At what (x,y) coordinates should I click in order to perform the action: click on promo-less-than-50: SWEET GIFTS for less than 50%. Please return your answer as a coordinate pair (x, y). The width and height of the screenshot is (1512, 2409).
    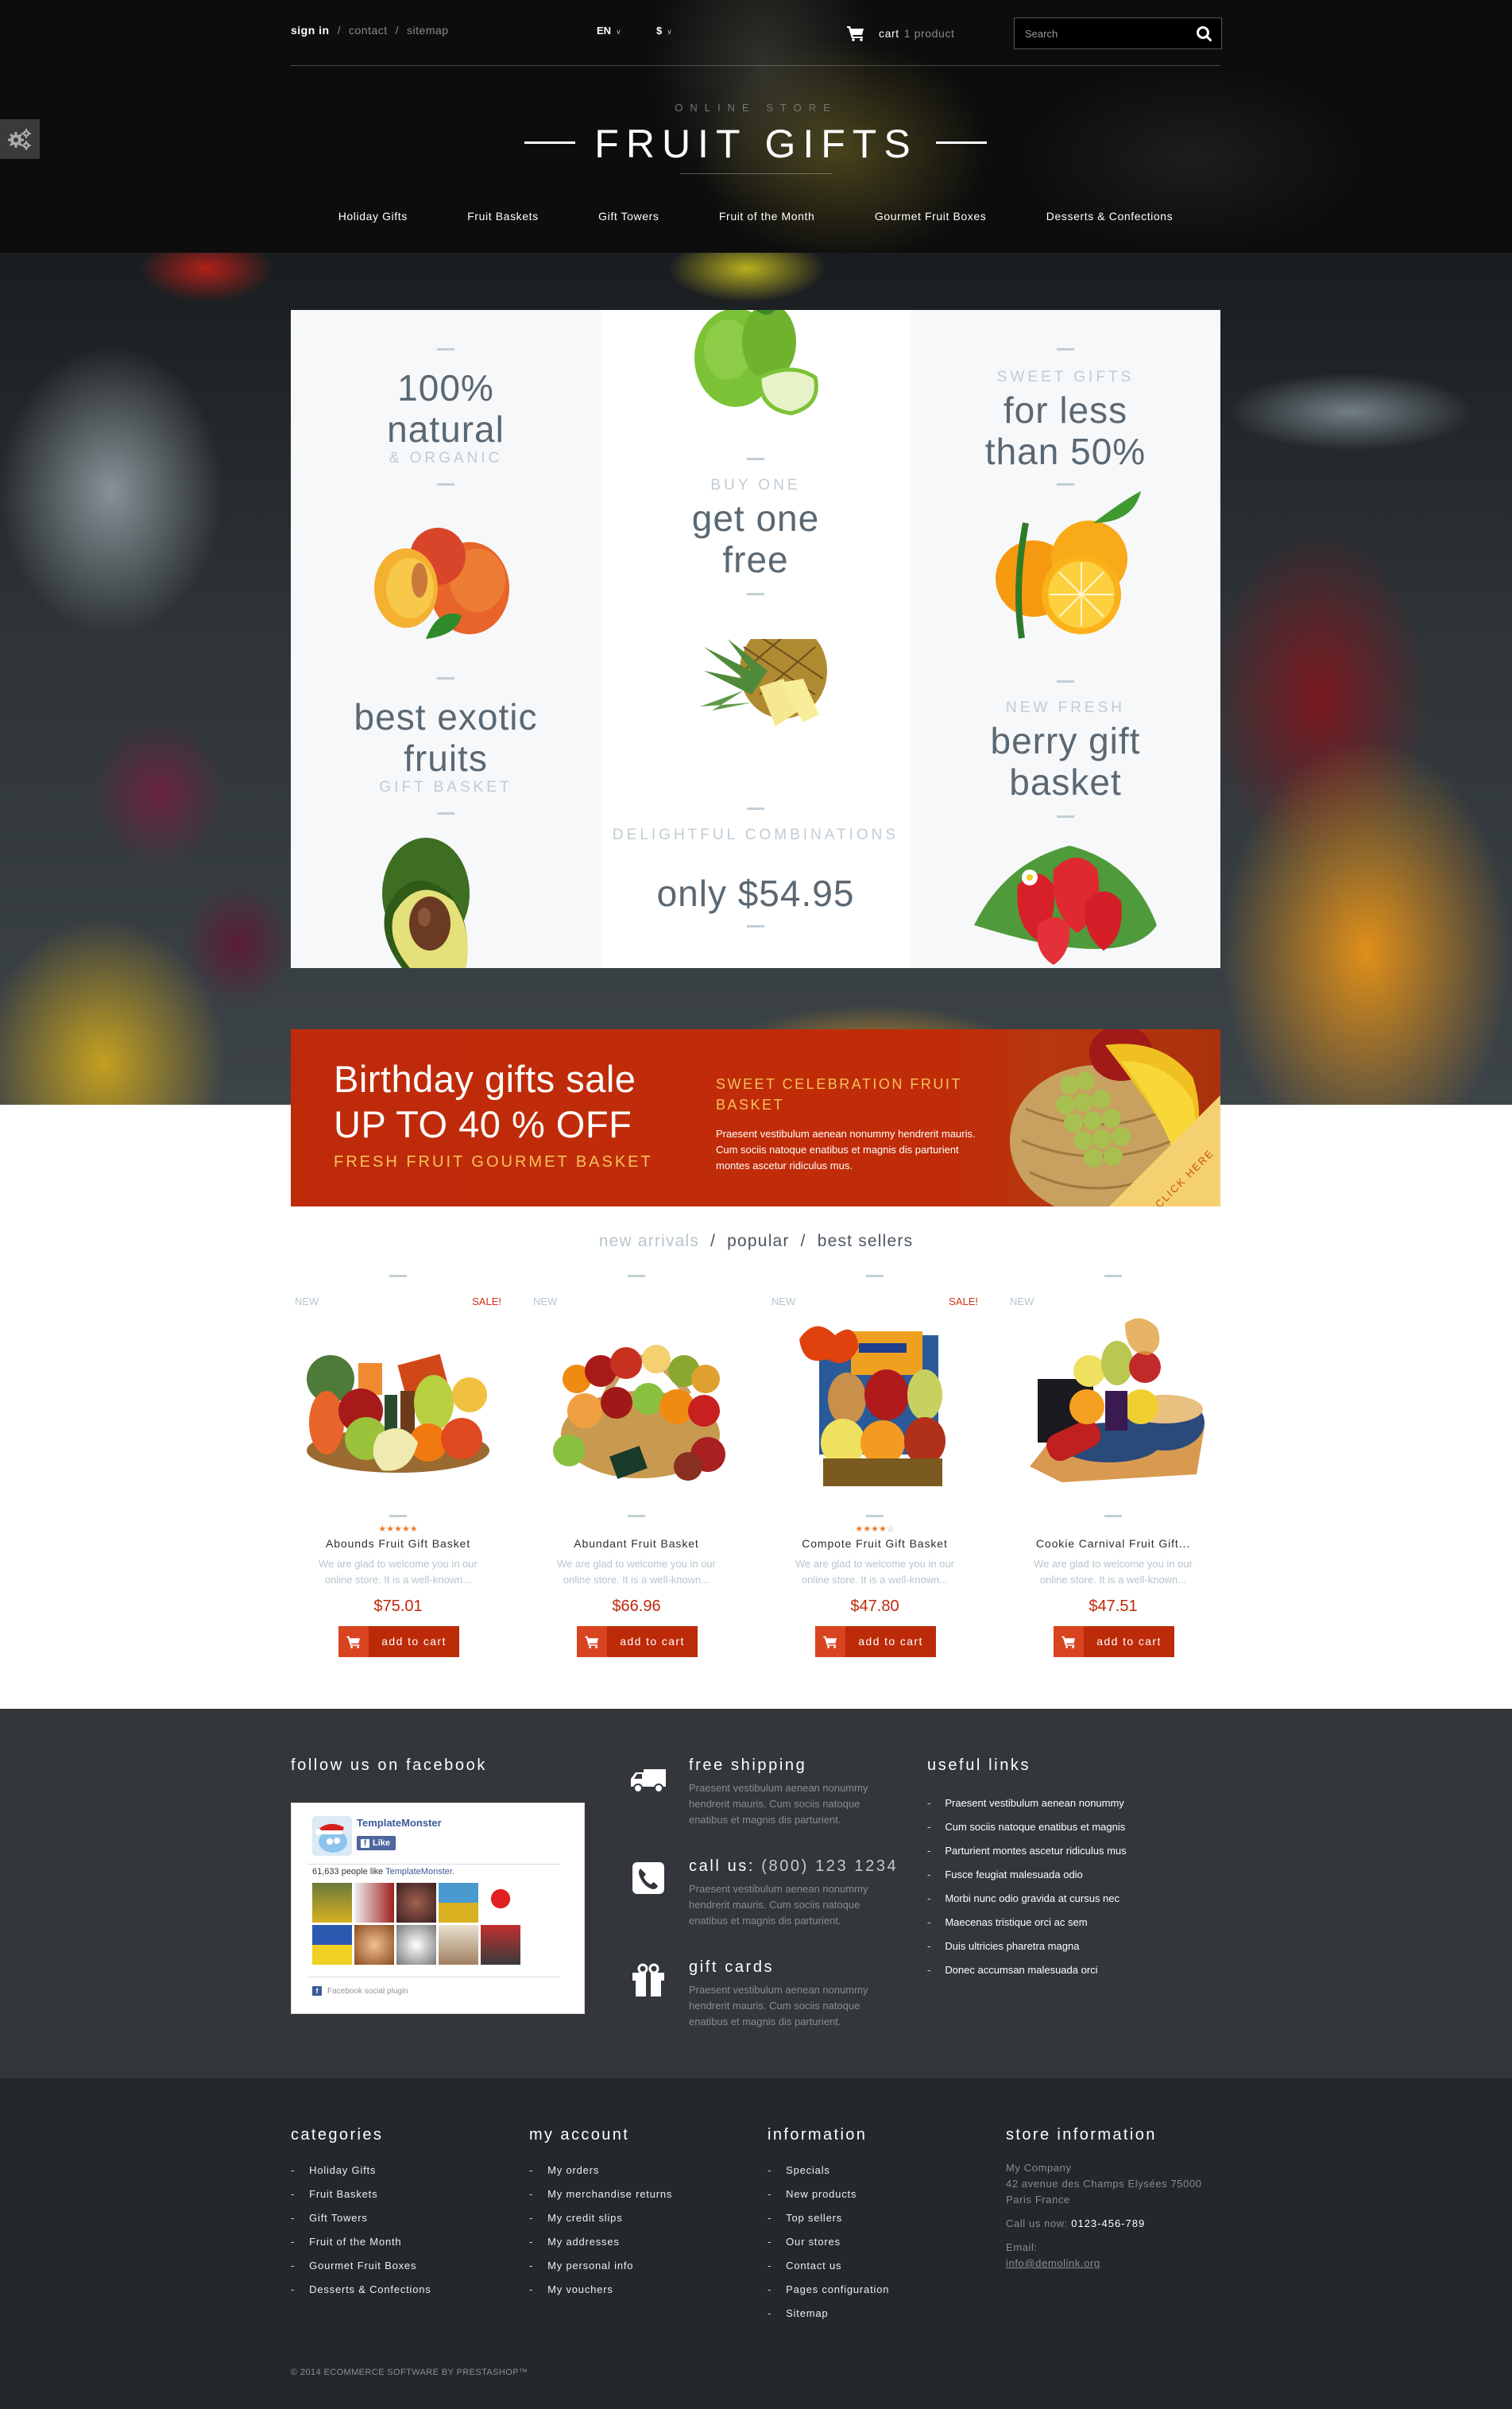
    Looking at the image, I should click on (1065, 474).